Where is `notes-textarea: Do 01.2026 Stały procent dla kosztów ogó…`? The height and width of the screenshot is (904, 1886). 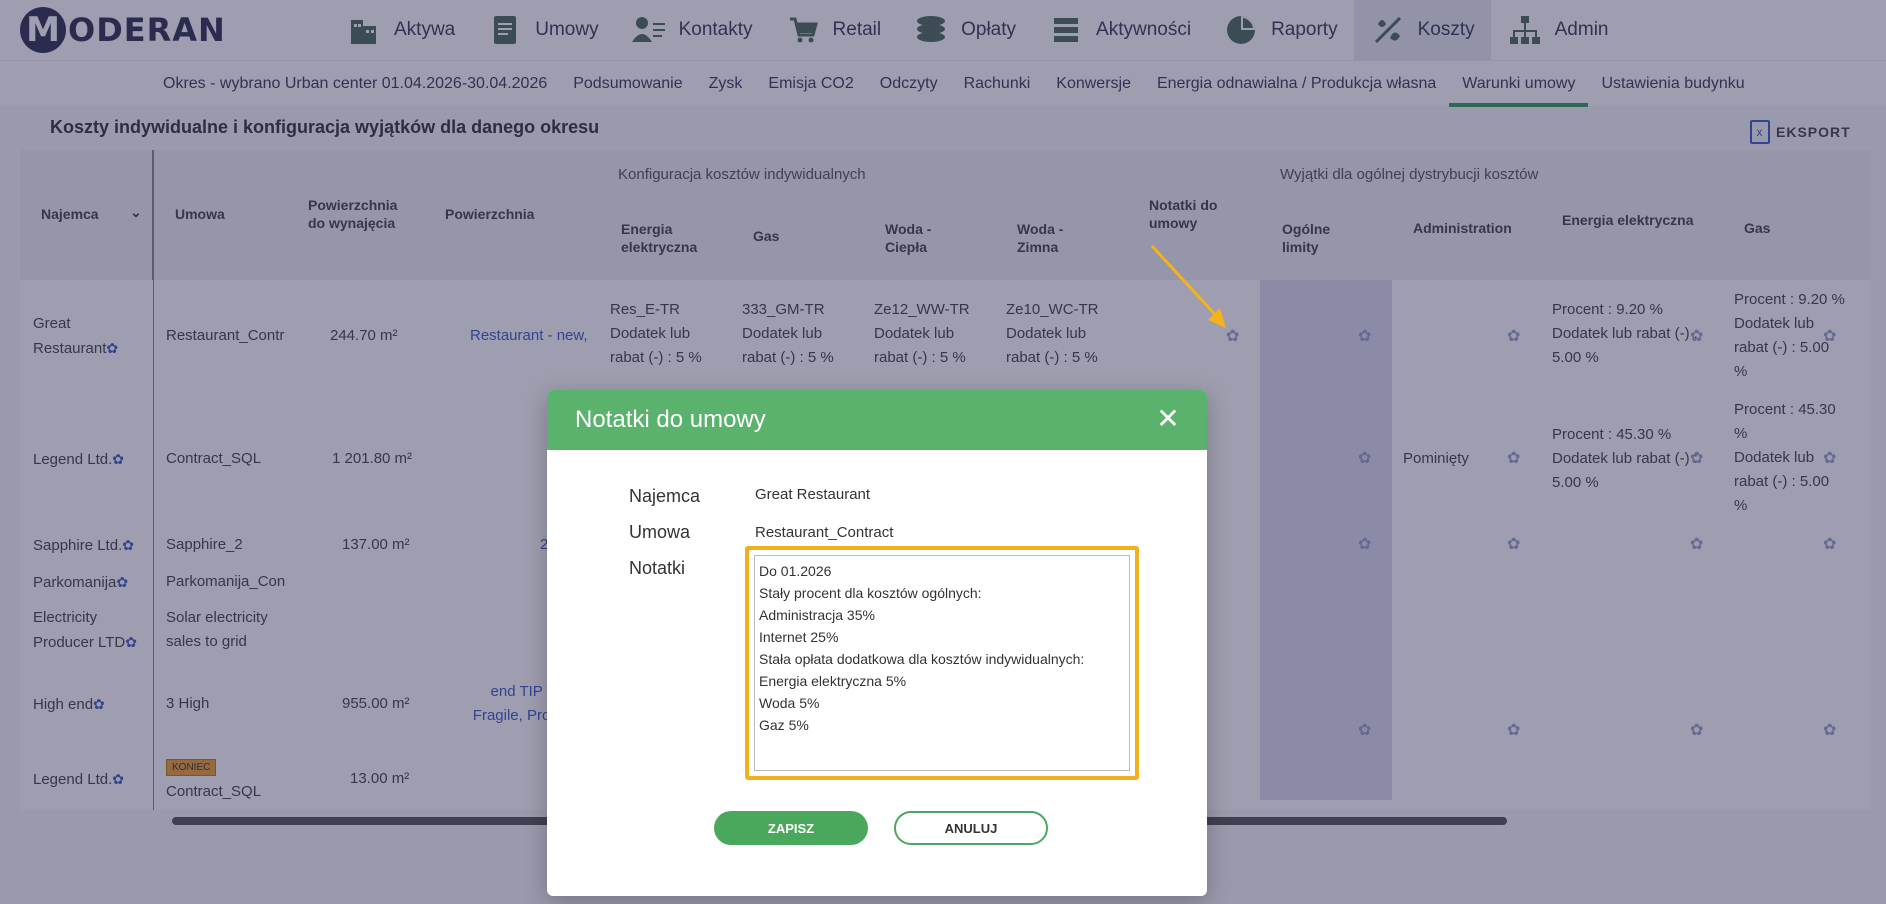 notes-textarea: Do 01.2026 Stały procent dla kosztów ogó… is located at coordinates (942, 663).